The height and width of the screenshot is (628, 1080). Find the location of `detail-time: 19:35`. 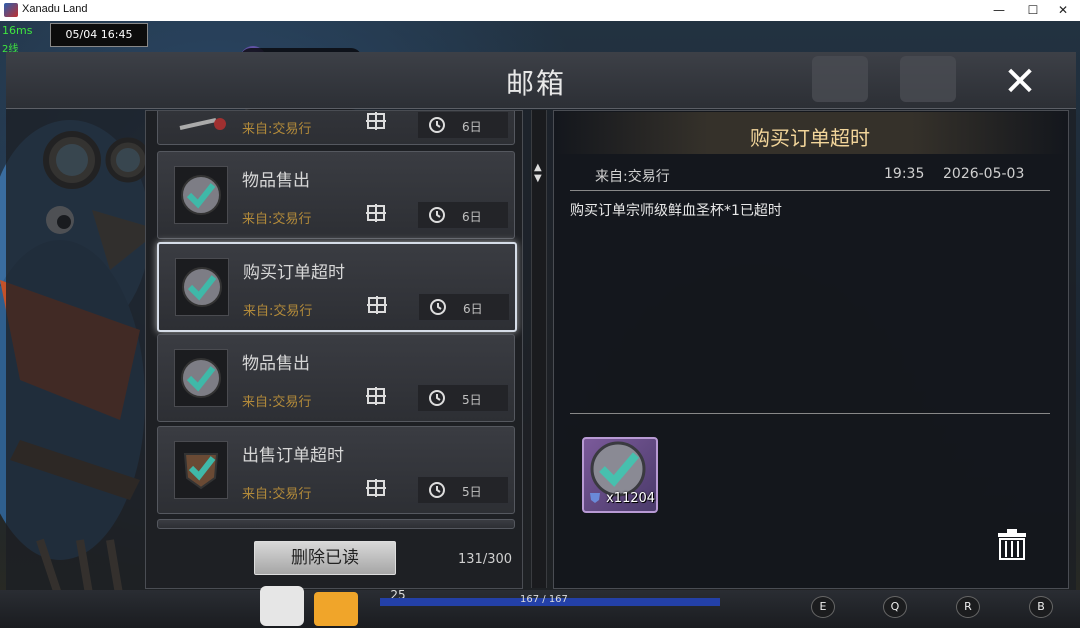

detail-time: 19:35 is located at coordinates (904, 174).